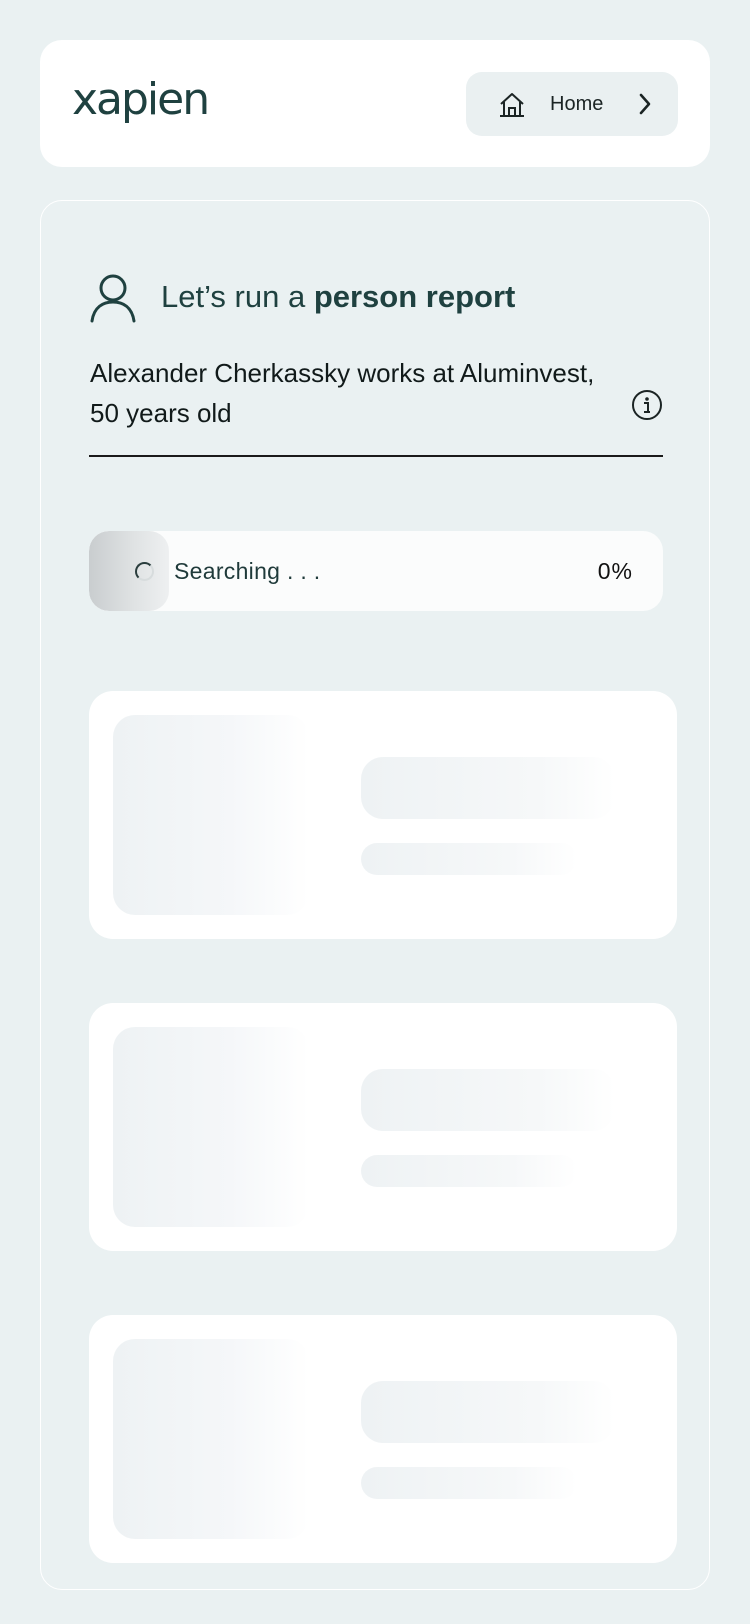 This screenshot has height=1624, width=750. I want to click on home-button-label: Home, so click(577, 104).